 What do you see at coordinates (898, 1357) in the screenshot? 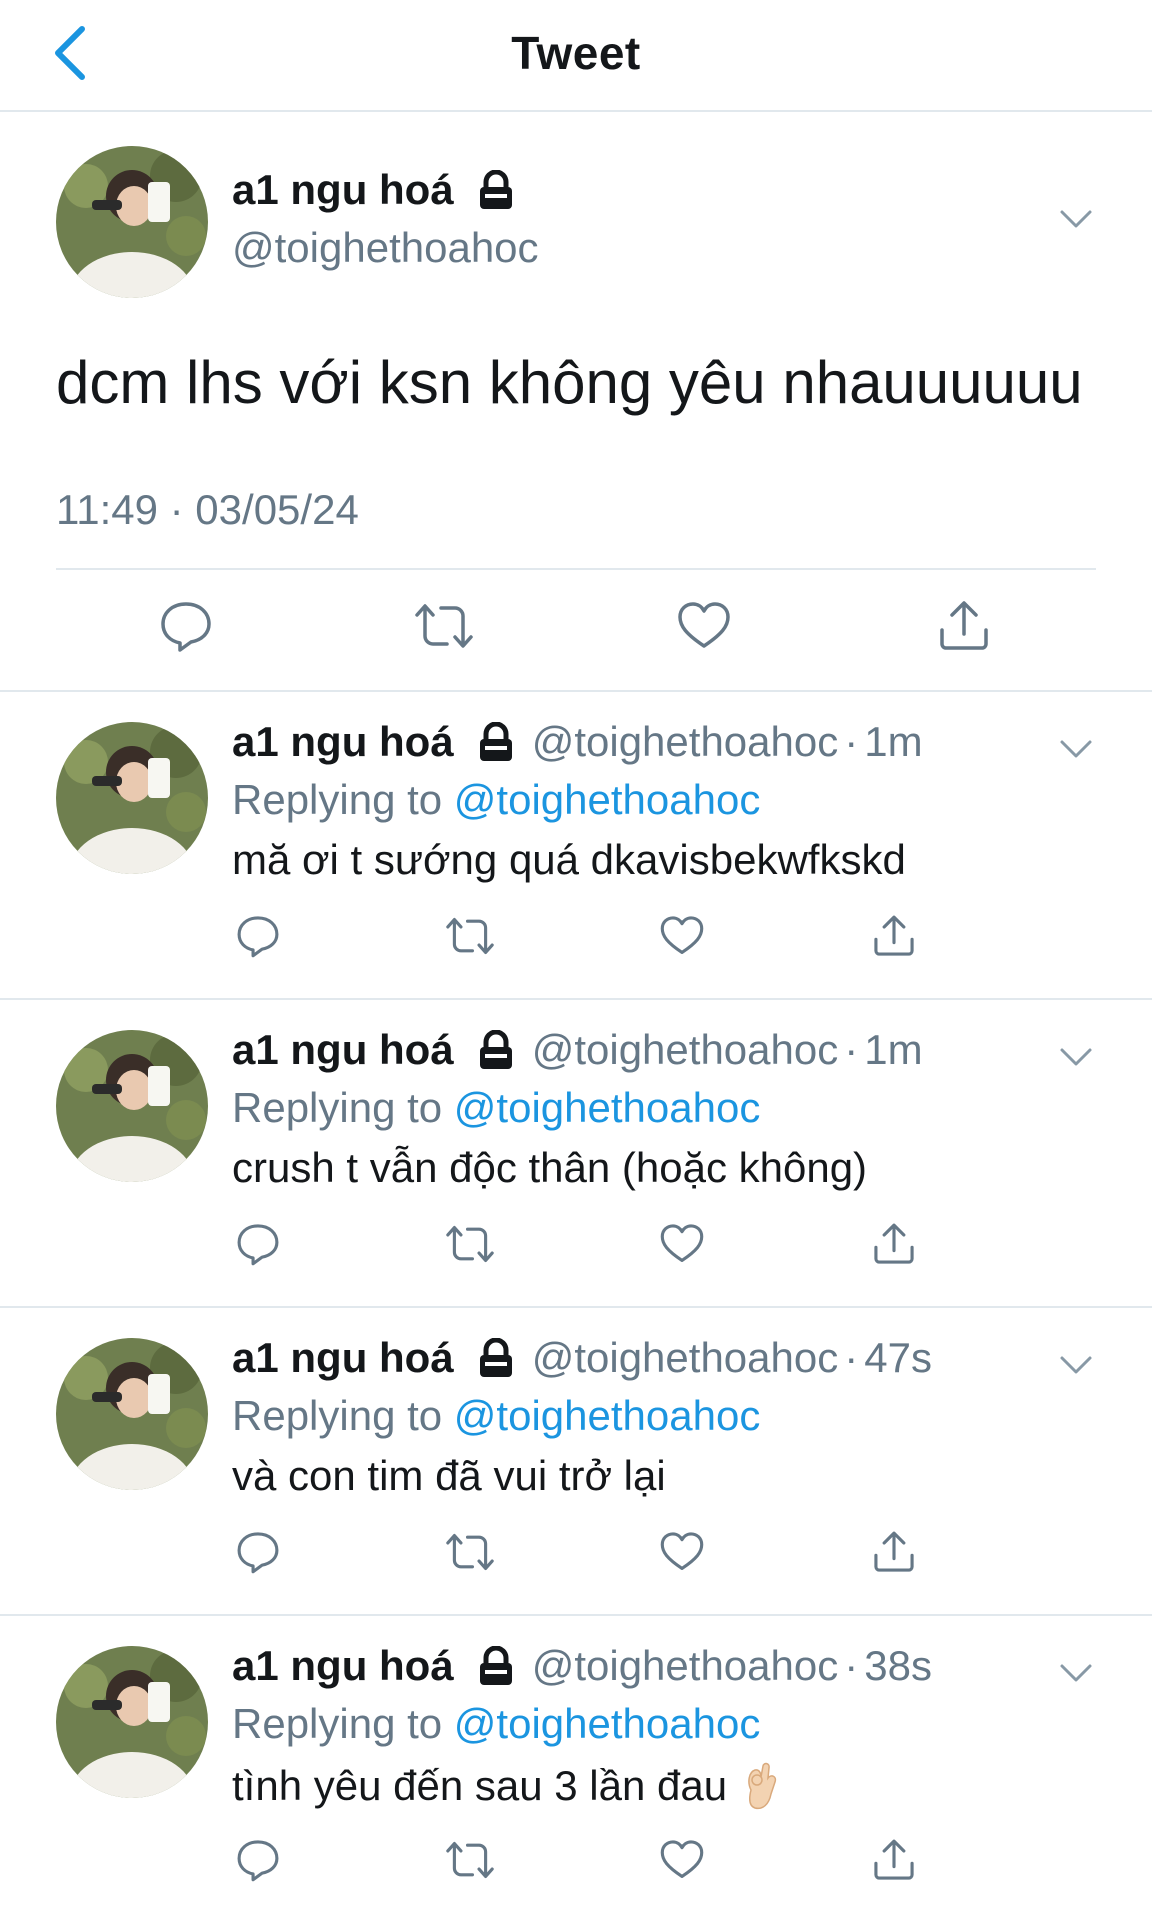
I see `relative-time: 47s` at bounding box center [898, 1357].